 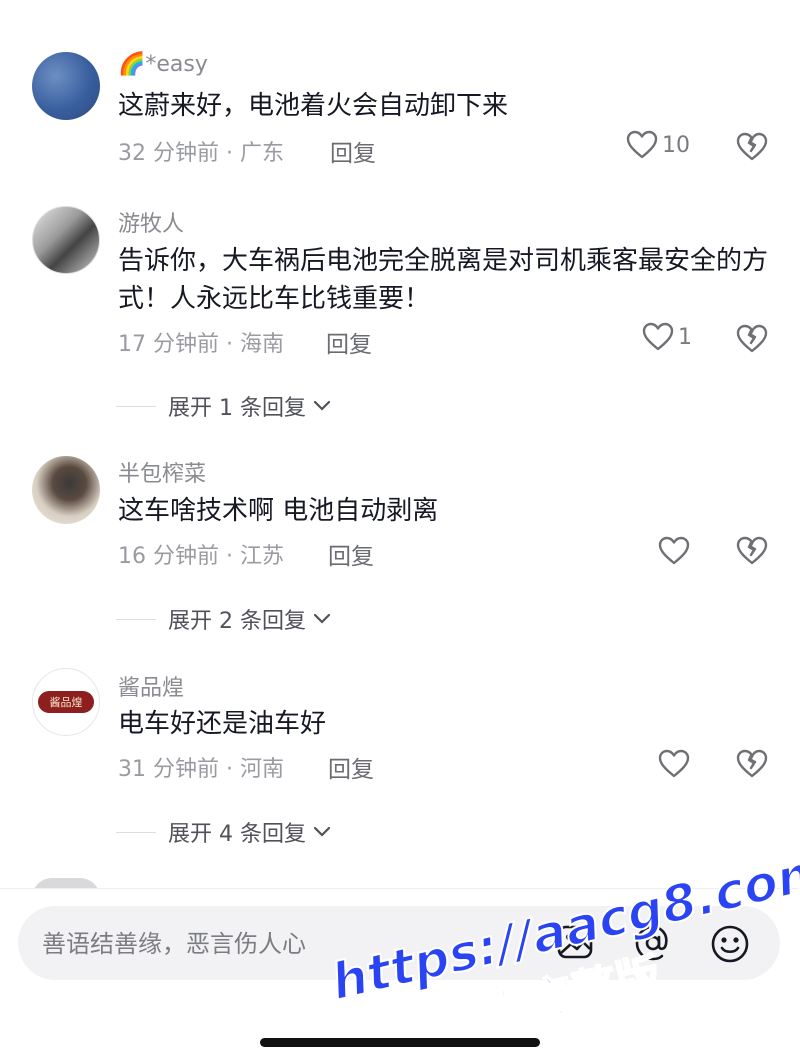 What do you see at coordinates (162, 472) in the screenshot?
I see `comment-username: 半包榨菜` at bounding box center [162, 472].